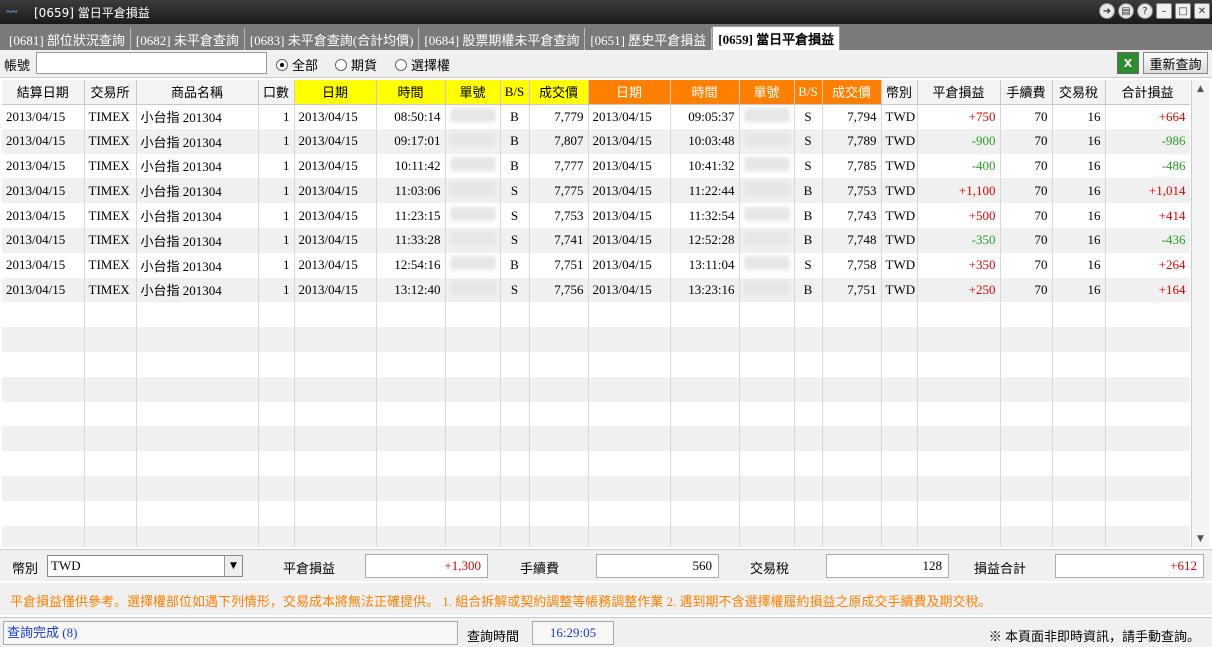 The height and width of the screenshot is (647, 1212). I want to click on close-date-cell: 2013/04/15, so click(629, 166).